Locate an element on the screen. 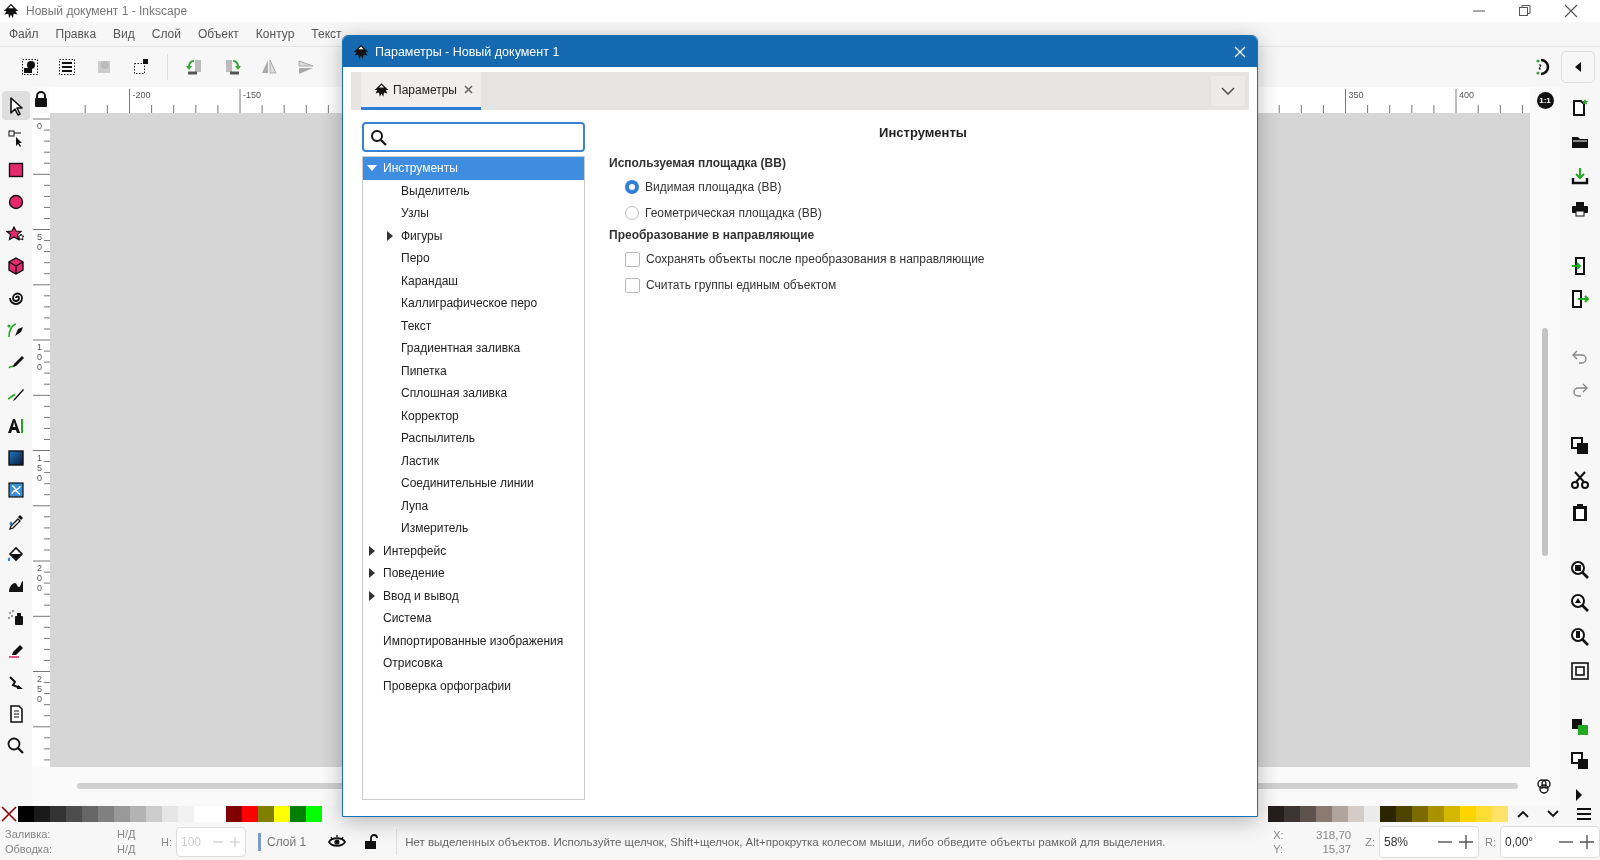 This screenshot has height=860, width=1600. option-label: Считать группы единым объектом is located at coordinates (741, 285).